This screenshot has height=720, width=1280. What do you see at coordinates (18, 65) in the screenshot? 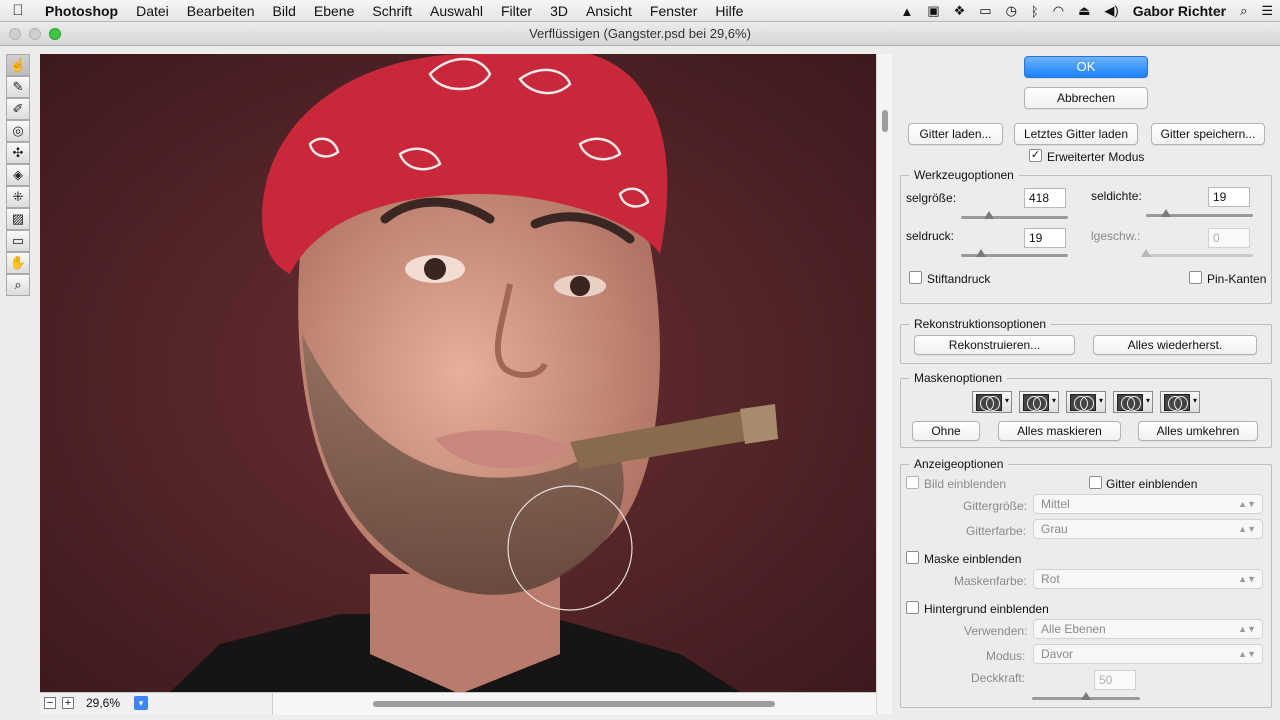
I see `forward-warp-tool-icon: ☝` at bounding box center [18, 65].